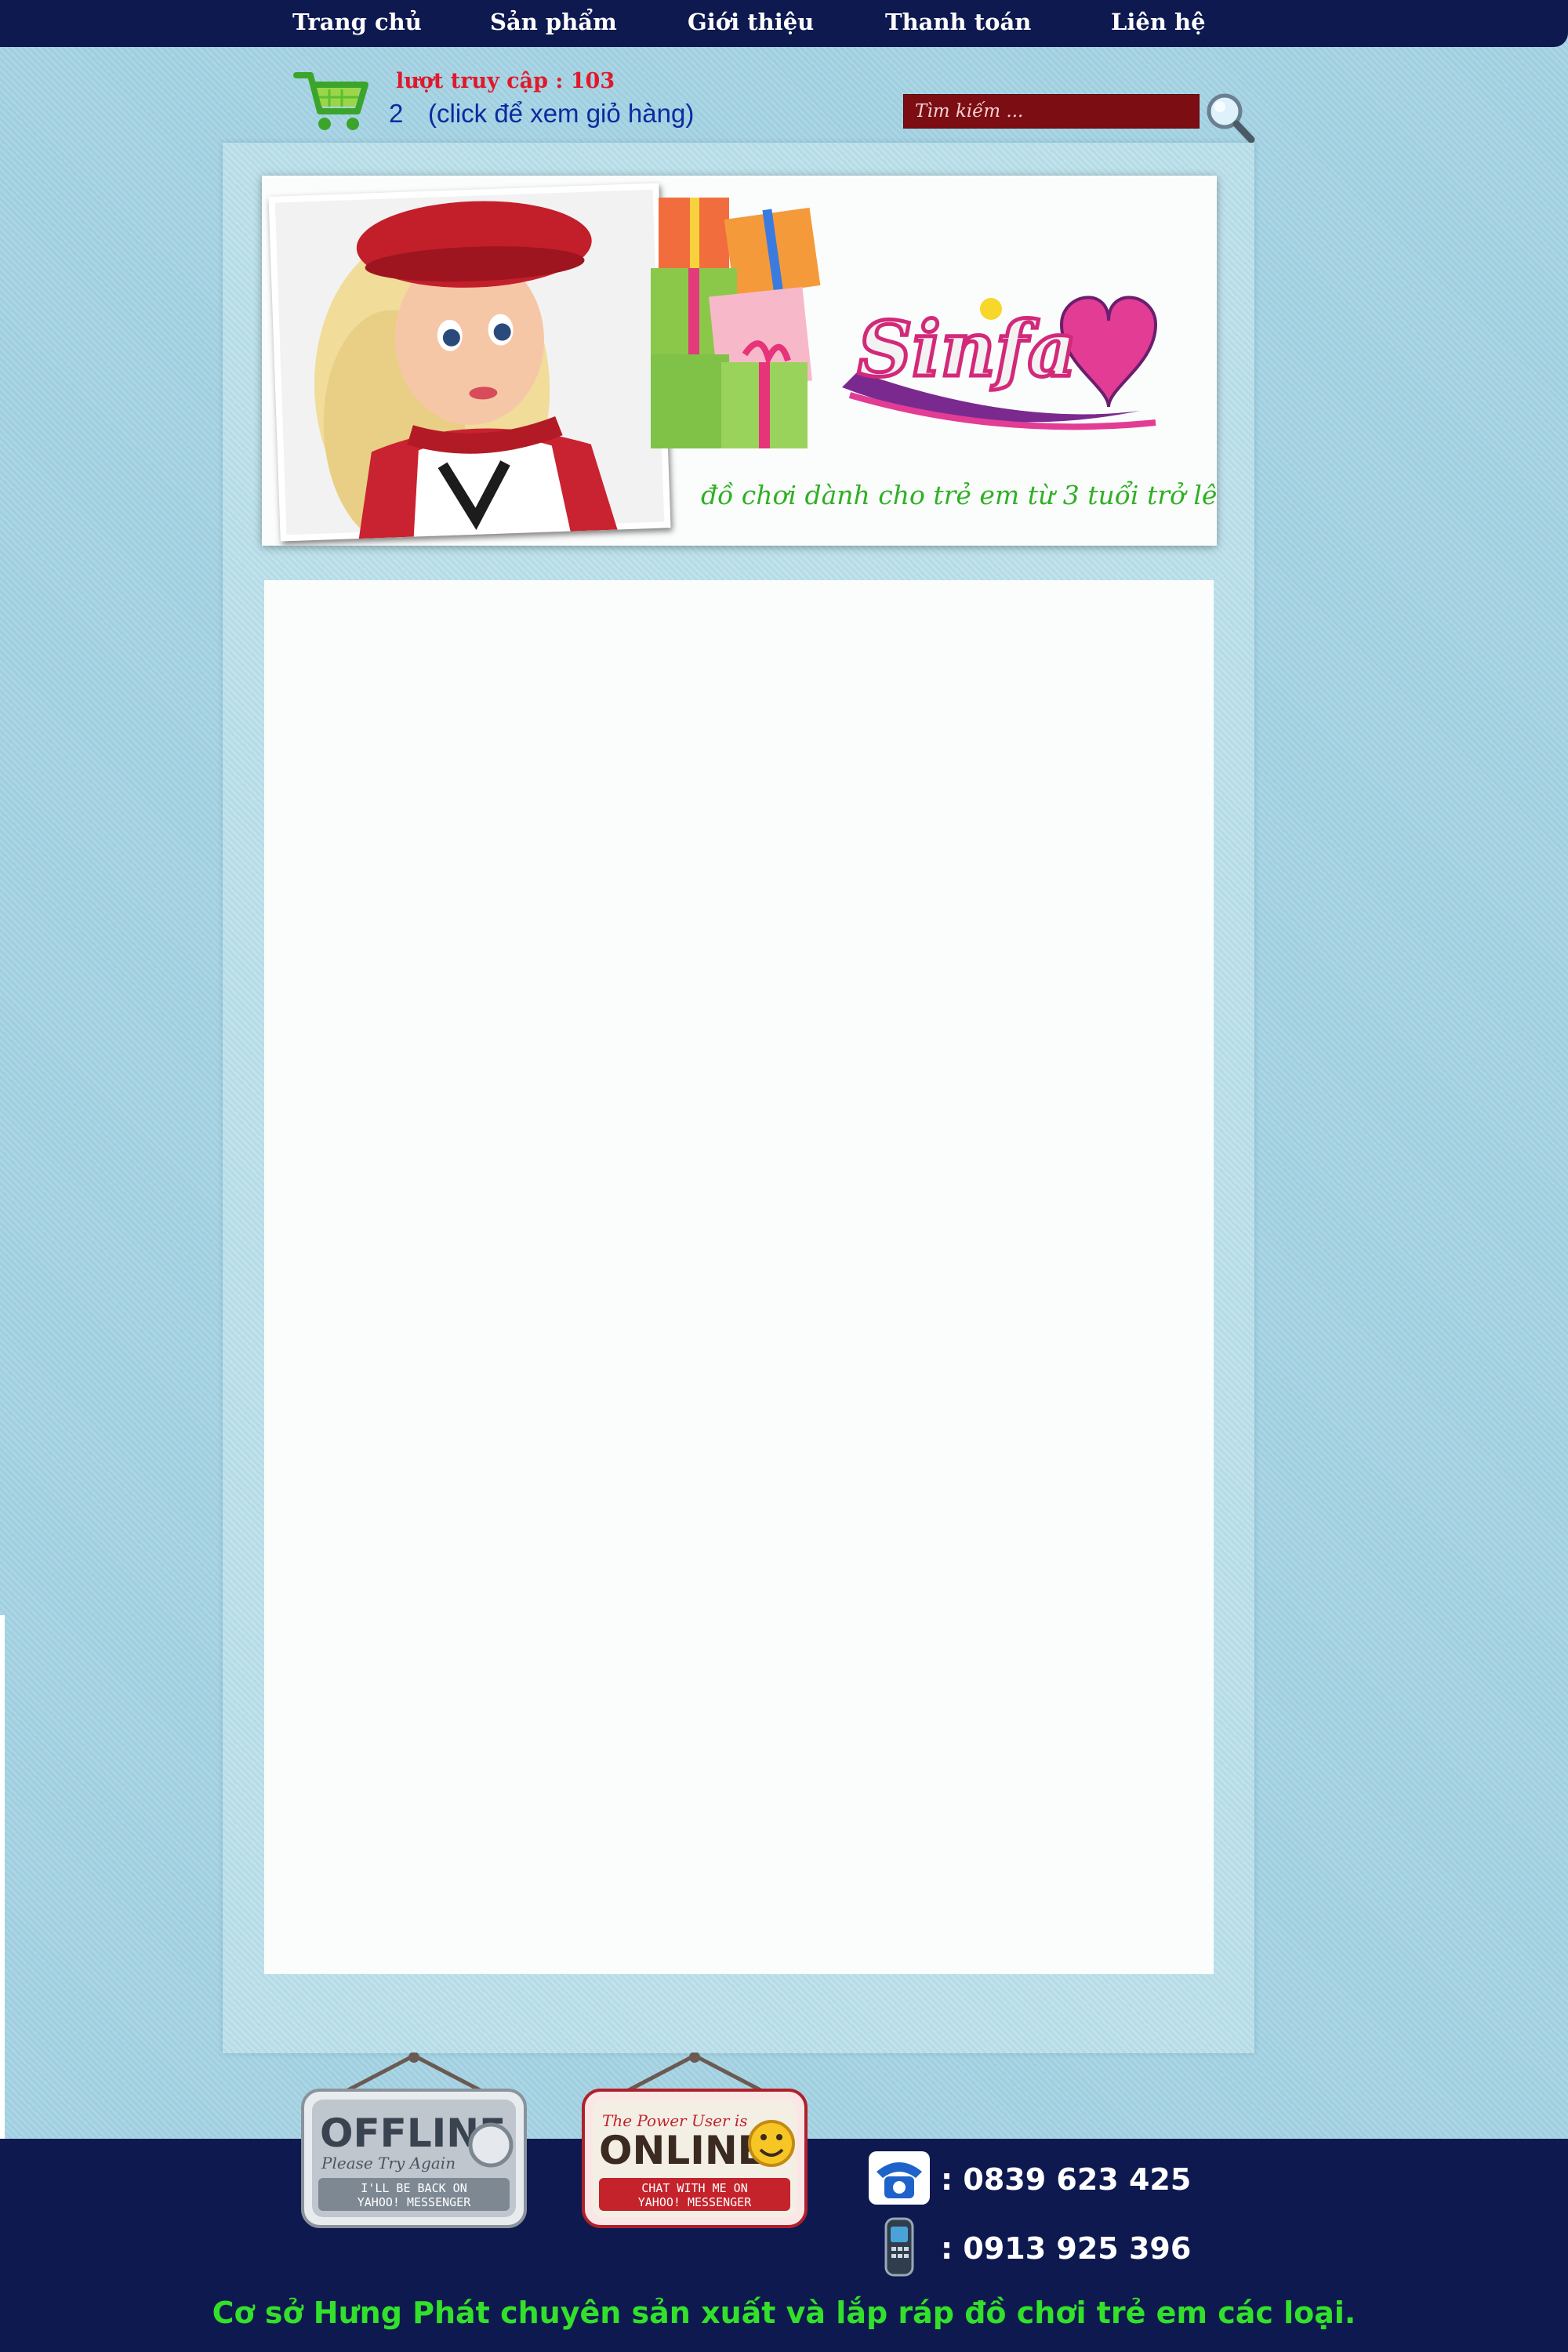  Describe the element at coordinates (967, 349) in the screenshot. I see `logo-text: Sinfa` at that location.